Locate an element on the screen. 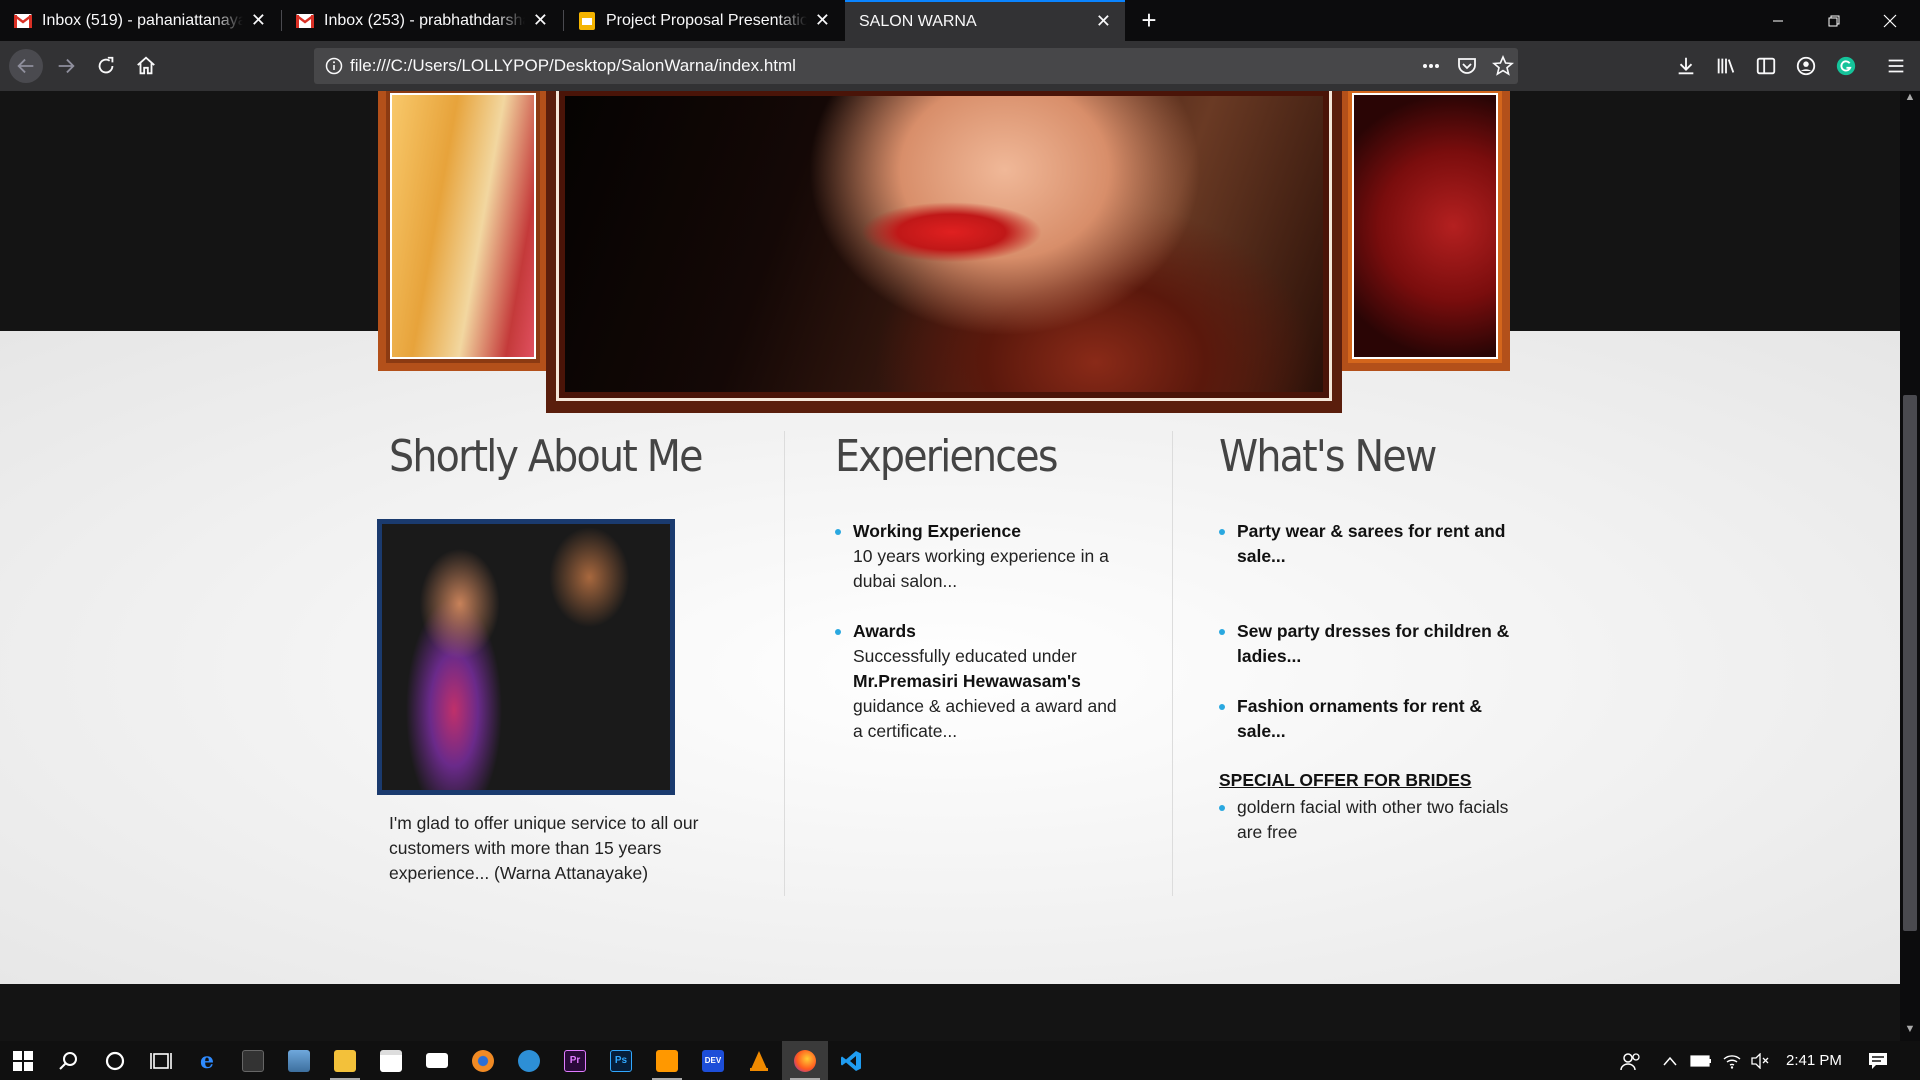 This screenshot has width=1920, height=1080. tab-project-proposal: Project Proposal Presentation - ✕ is located at coordinates (704, 20).